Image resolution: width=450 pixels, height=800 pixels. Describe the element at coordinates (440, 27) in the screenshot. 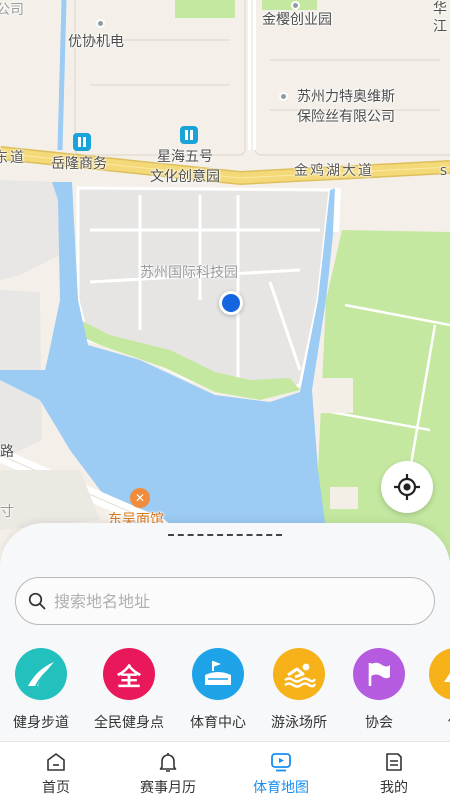

I see `map-label-jiang: 江` at that location.